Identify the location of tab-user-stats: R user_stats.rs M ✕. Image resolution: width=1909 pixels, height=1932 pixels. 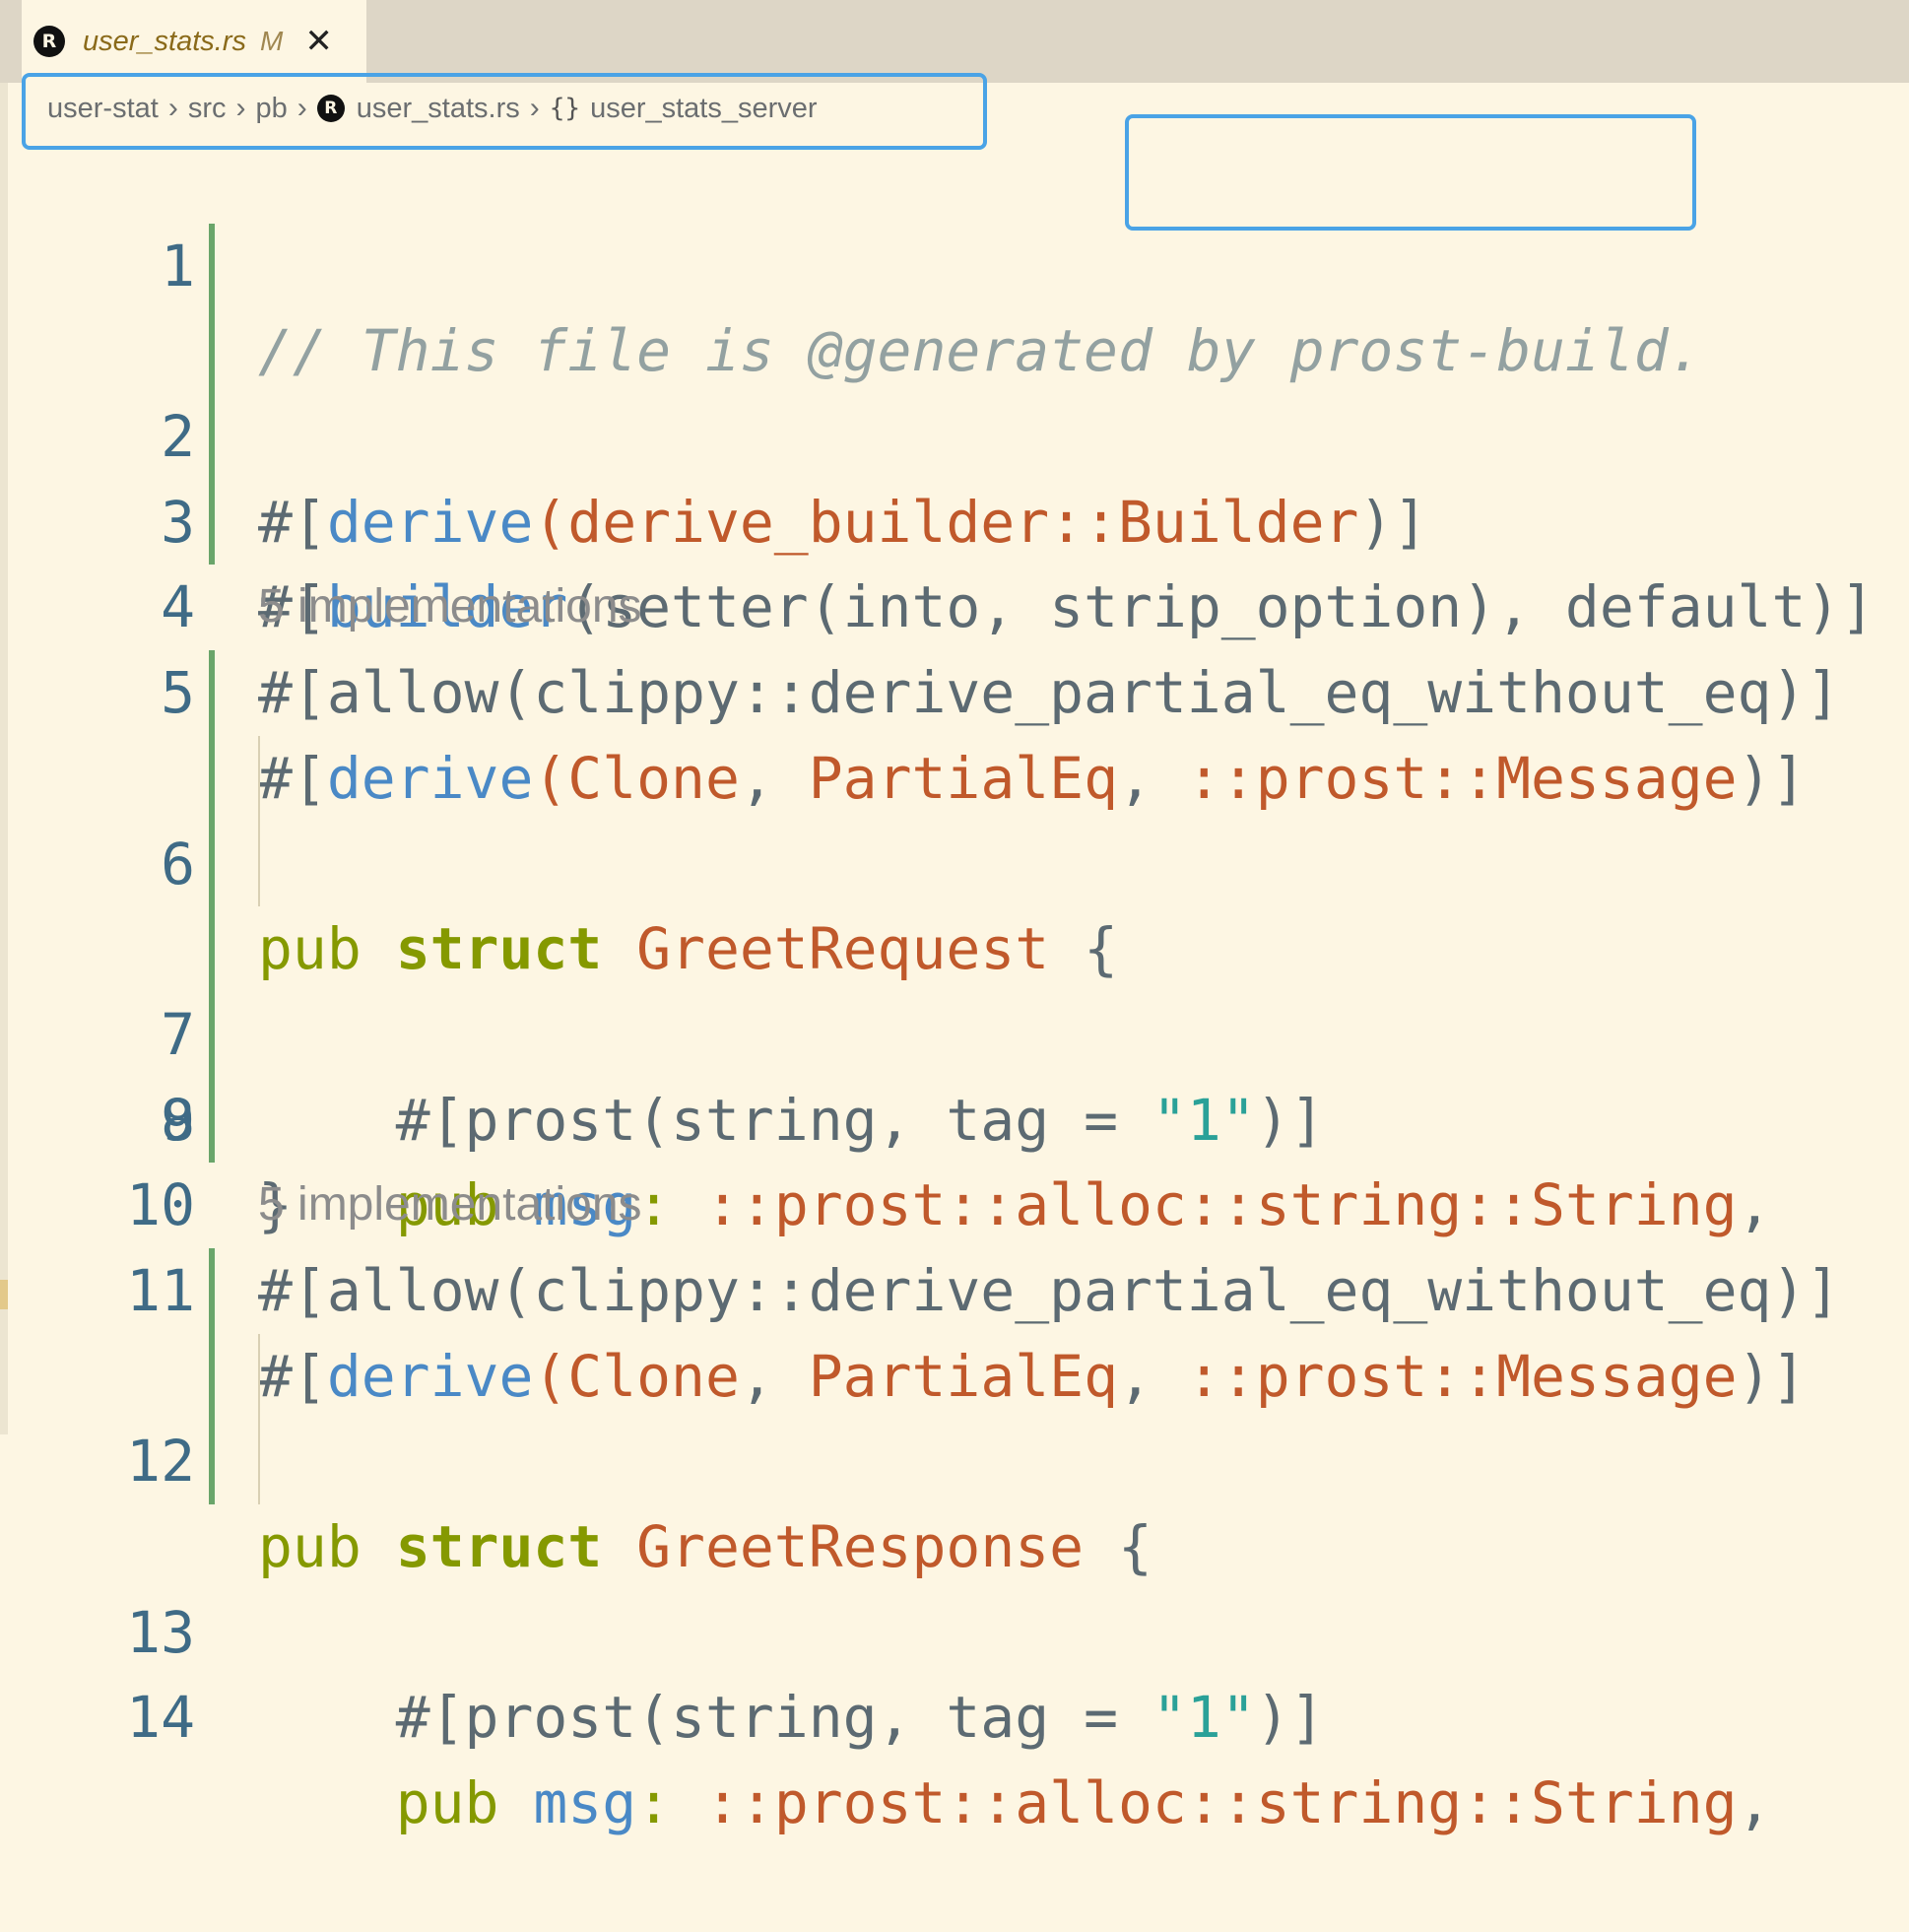
(194, 41).